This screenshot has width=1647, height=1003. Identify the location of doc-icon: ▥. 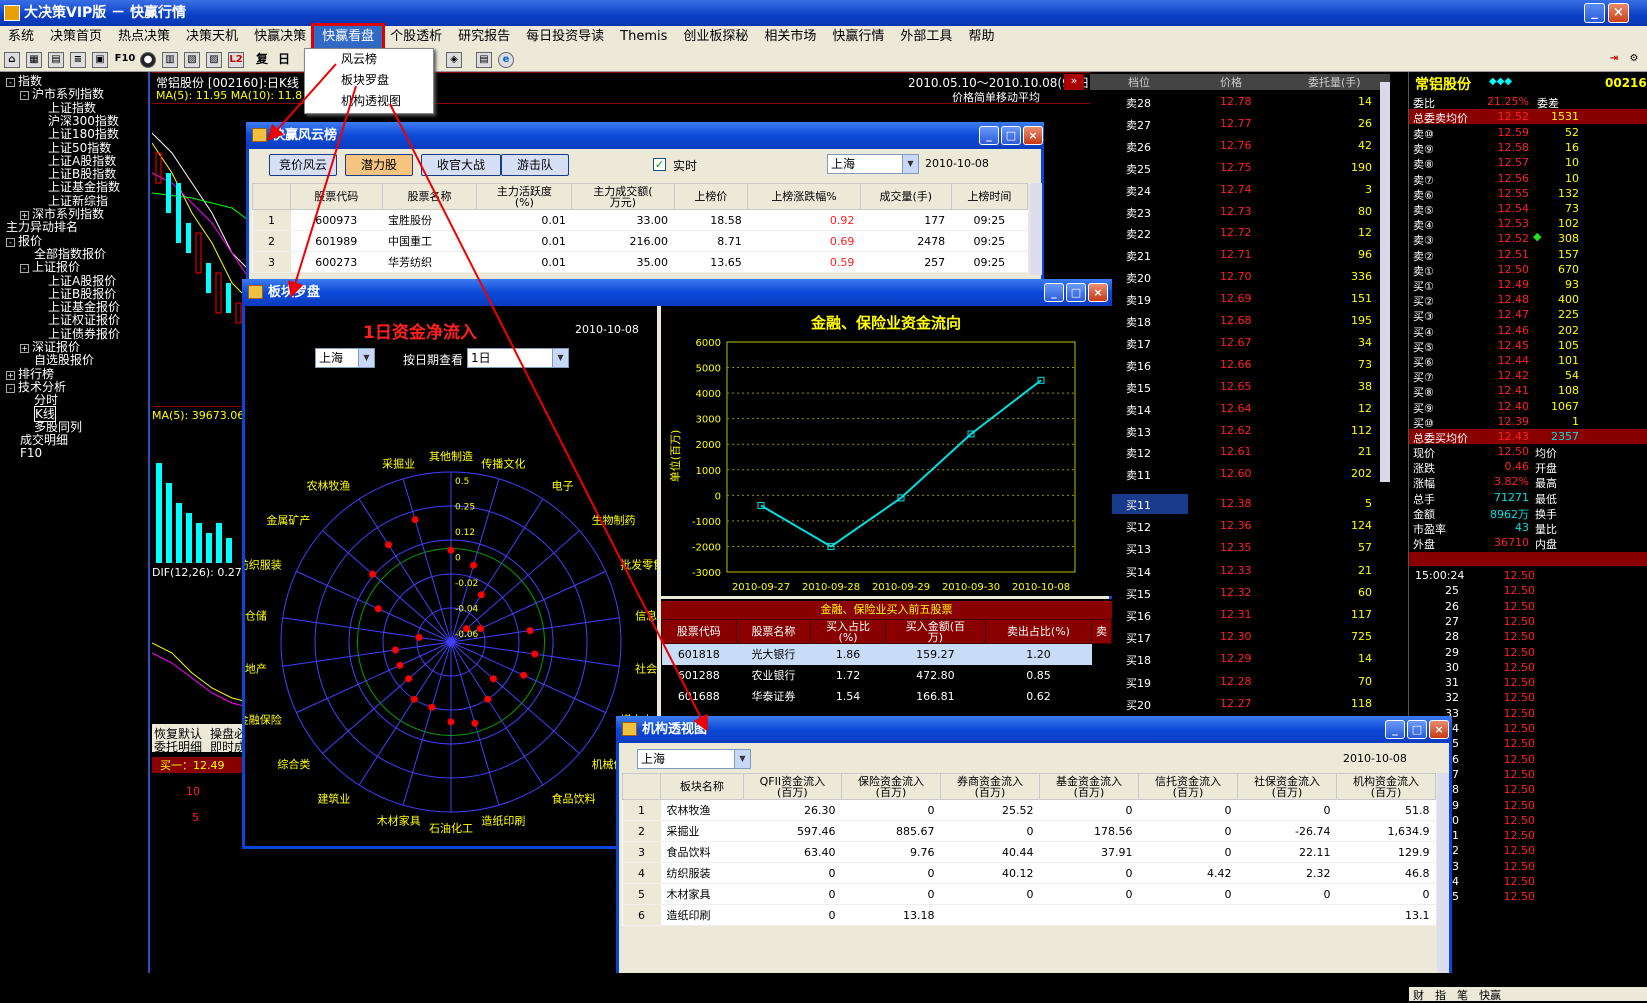
(170, 60).